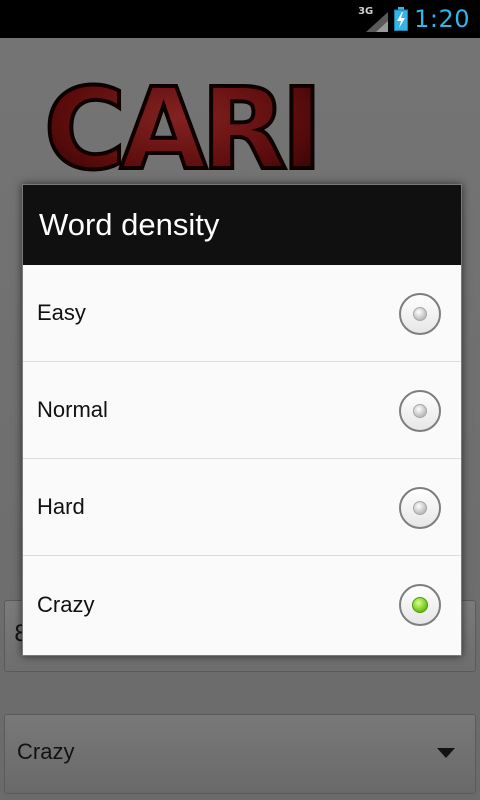 This screenshot has height=800, width=480. I want to click on radio-button-checked, so click(420, 605).